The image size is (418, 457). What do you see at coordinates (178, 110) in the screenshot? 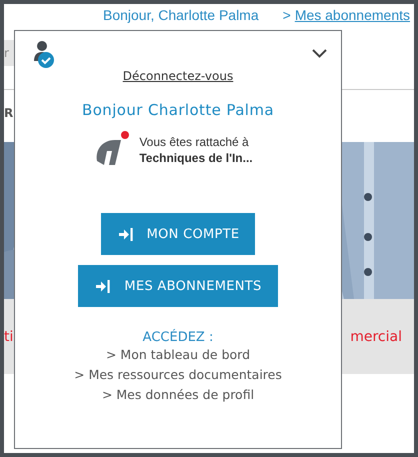
I see `greeting: Bonjour Charlotte Palma` at bounding box center [178, 110].